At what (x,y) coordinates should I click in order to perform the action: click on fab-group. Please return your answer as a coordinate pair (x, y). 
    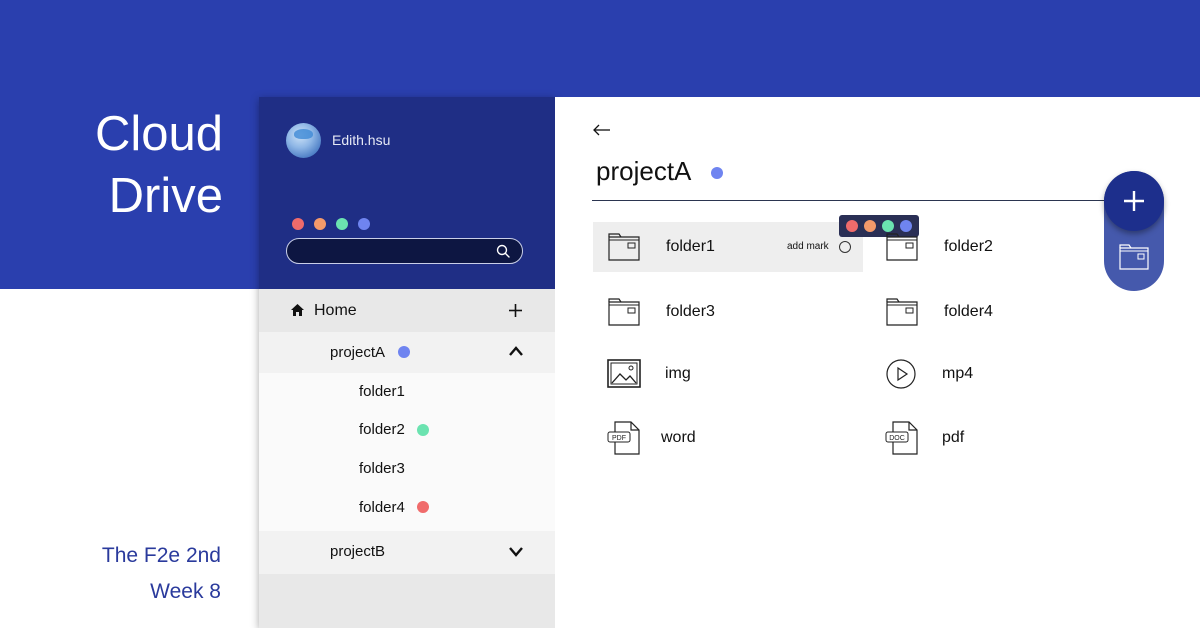
    Looking at the image, I should click on (1134, 231).